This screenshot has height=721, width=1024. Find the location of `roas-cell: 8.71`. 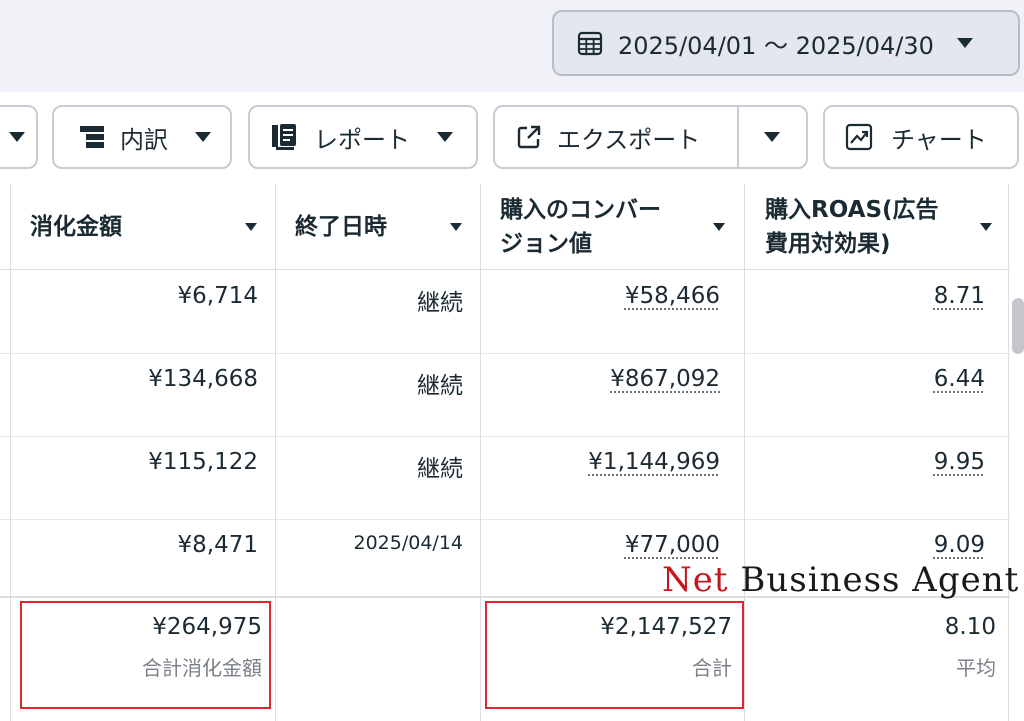

roas-cell: 8.71 is located at coordinates (959, 296).